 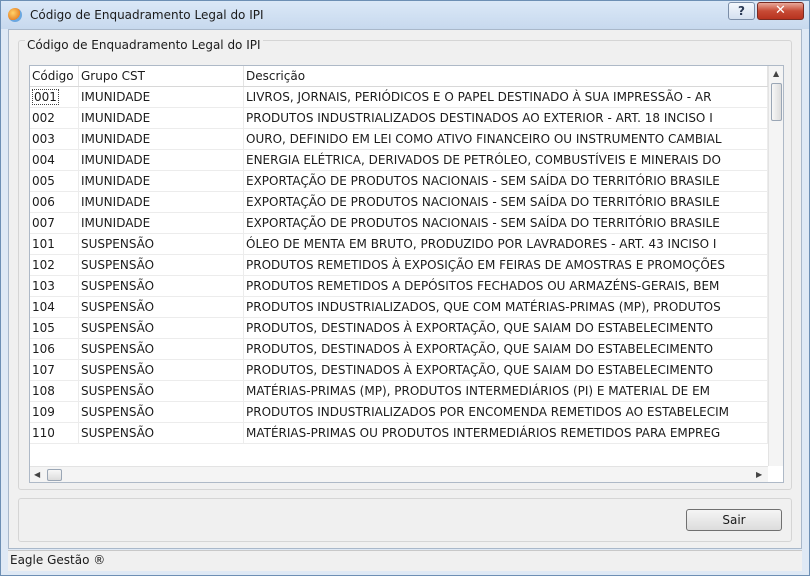 What do you see at coordinates (43, 202) in the screenshot?
I see `cell-codigo-text: 006` at bounding box center [43, 202].